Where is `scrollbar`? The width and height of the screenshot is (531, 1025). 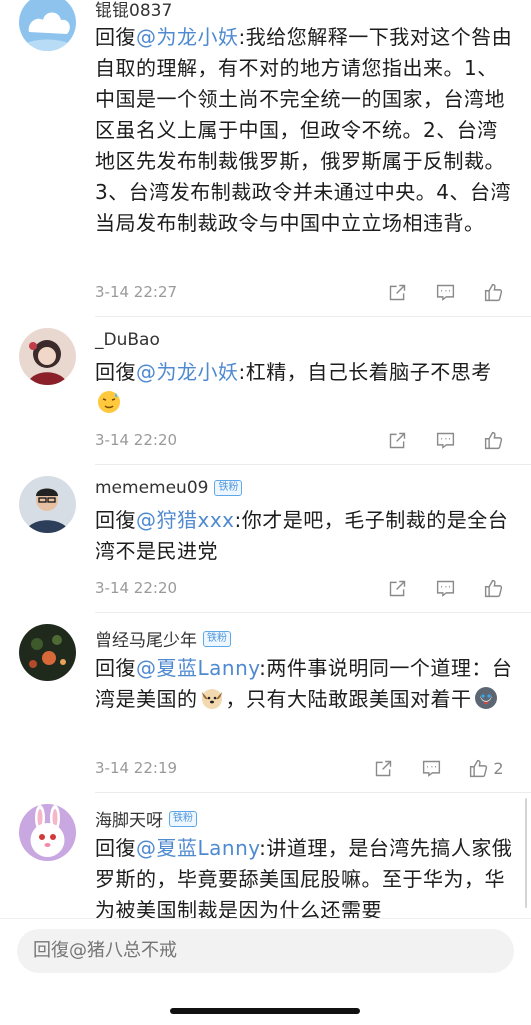 scrollbar is located at coordinates (526, 853).